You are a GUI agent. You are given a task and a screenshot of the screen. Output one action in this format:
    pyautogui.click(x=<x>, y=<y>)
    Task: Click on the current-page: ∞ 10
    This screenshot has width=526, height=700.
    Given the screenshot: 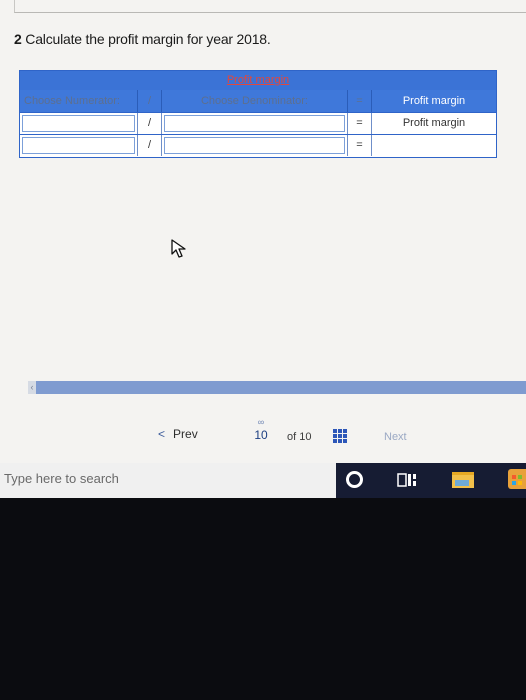 What is the action you would take?
    pyautogui.click(x=261, y=430)
    